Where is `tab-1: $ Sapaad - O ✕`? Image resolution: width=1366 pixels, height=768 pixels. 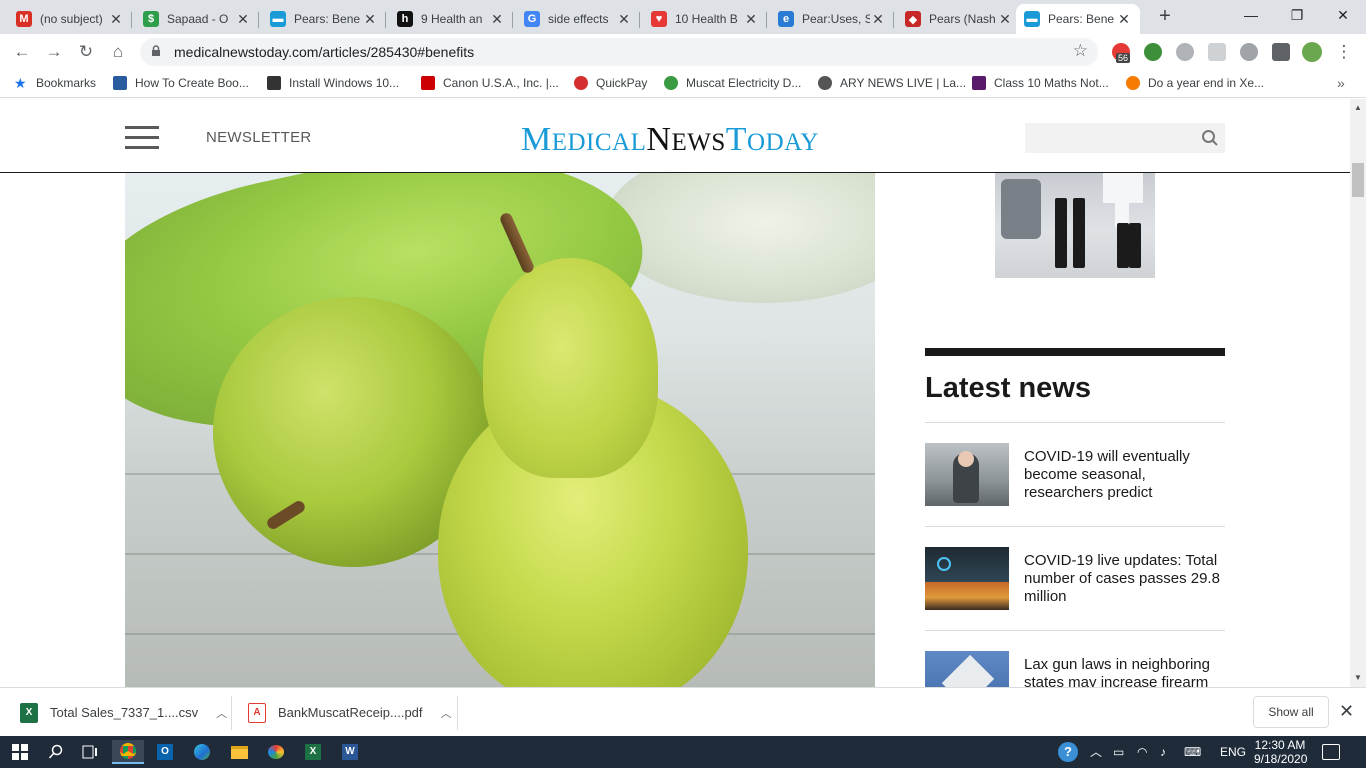 tab-1: $ Sapaad - O ✕ is located at coordinates (197, 19).